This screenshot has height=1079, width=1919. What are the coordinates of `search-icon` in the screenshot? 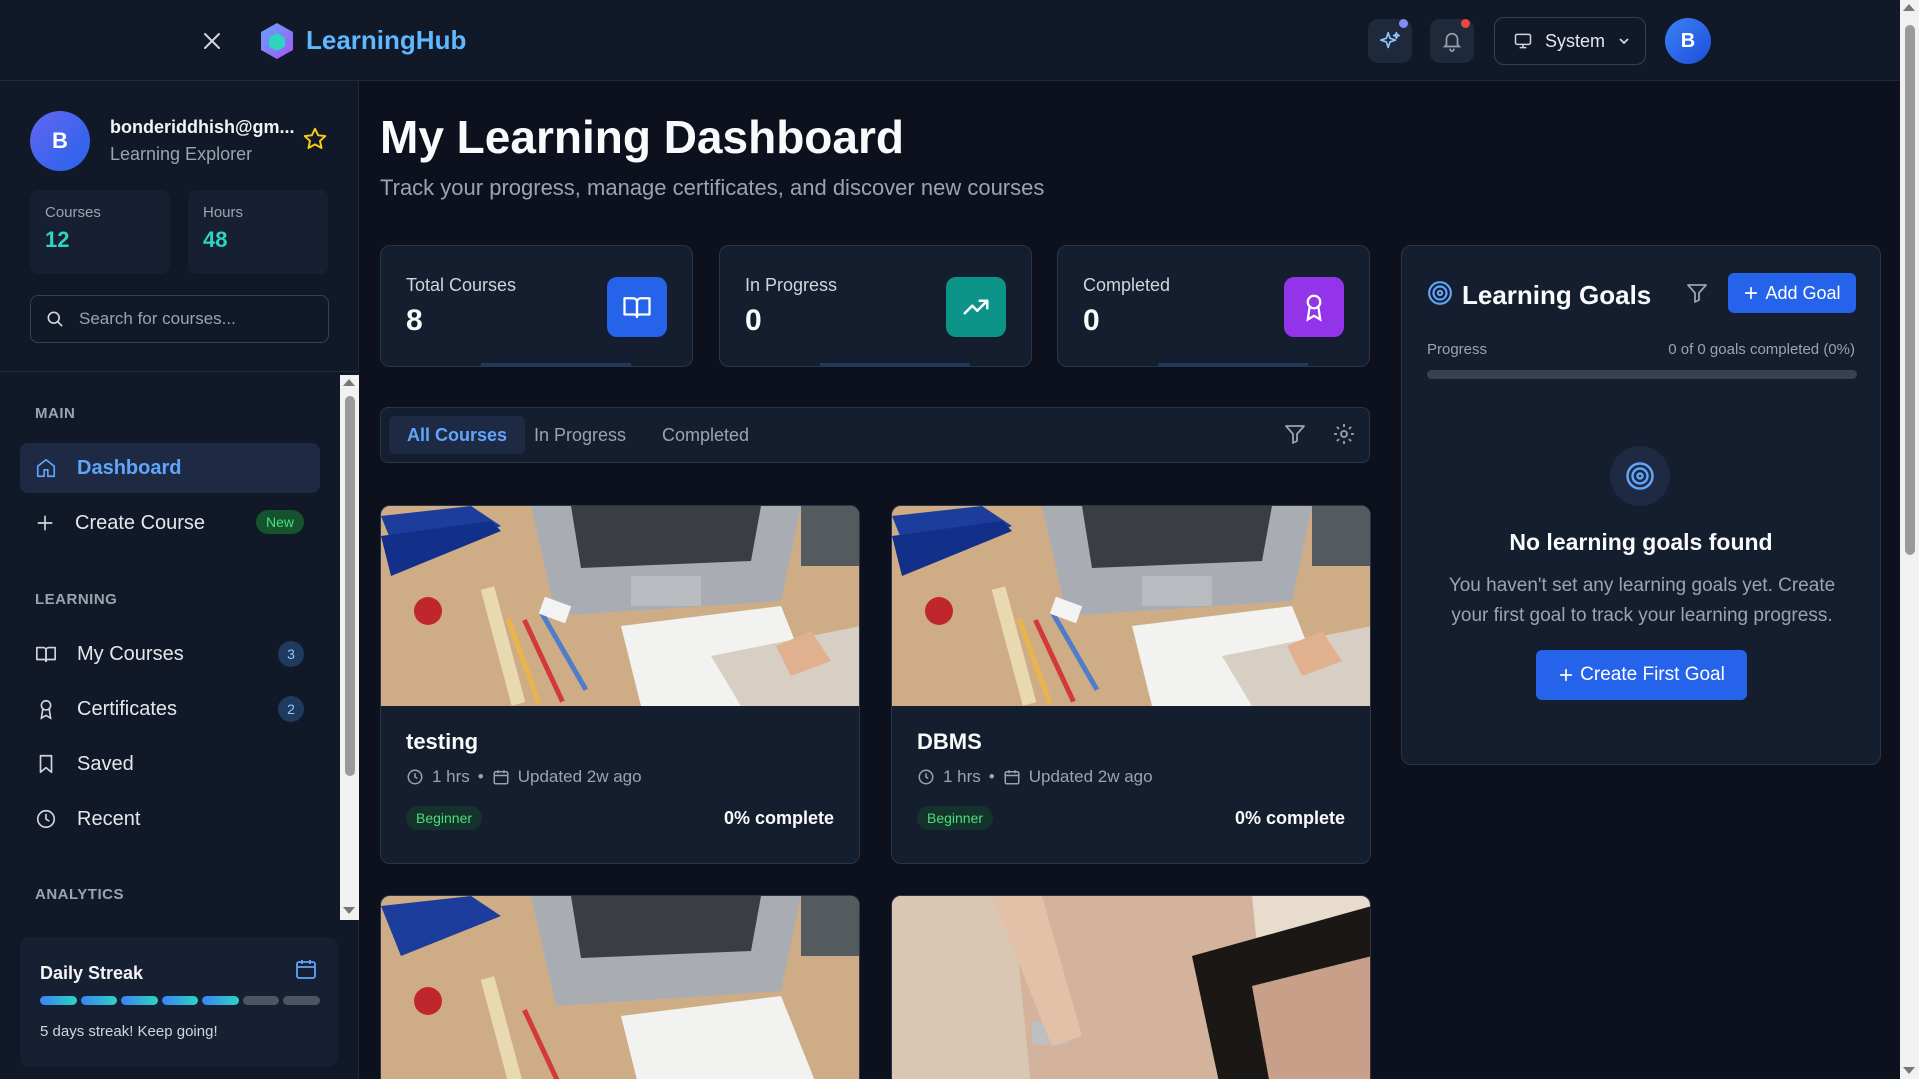 It's located at (55, 319).